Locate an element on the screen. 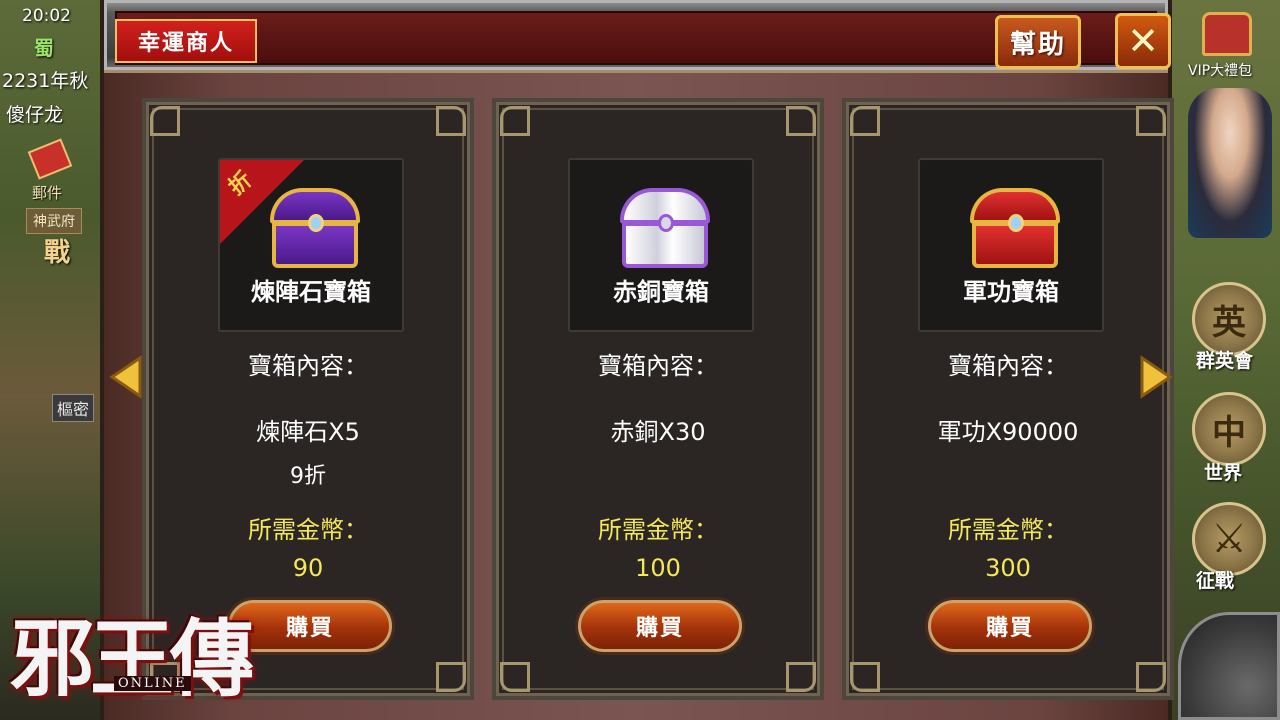 The image size is (1280, 720). item-name: 赤銅寶箱 is located at coordinates (661, 292).